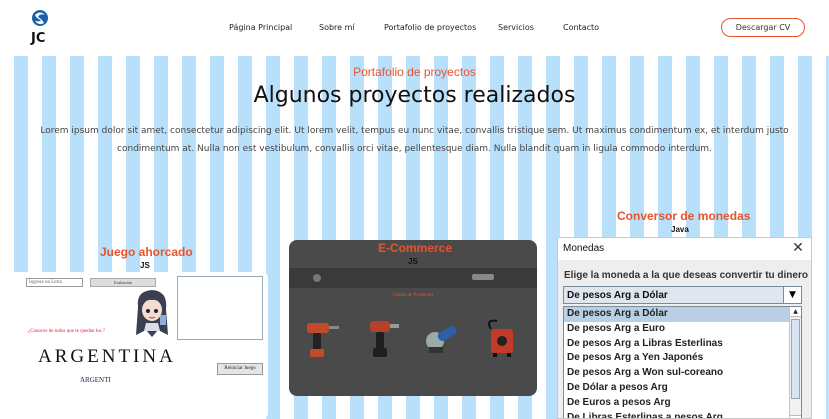 The image size is (829, 419). Describe the element at coordinates (795, 416) in the screenshot. I see `scroll-down-icon: ▼` at that location.